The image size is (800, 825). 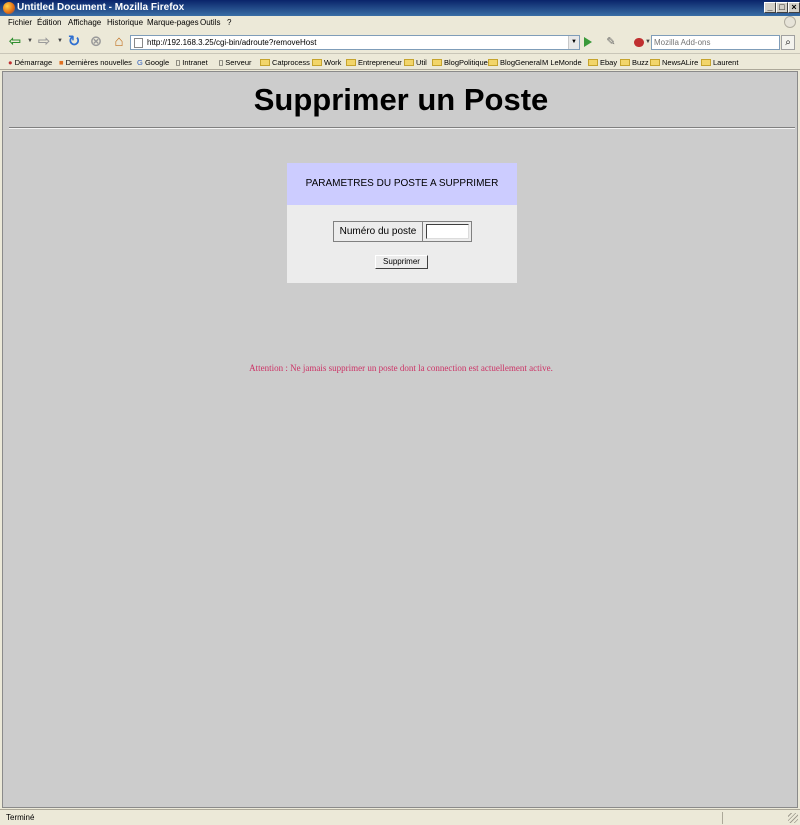 What do you see at coordinates (602, 62) in the screenshot?
I see `bookmark-folder: Ebay` at bounding box center [602, 62].